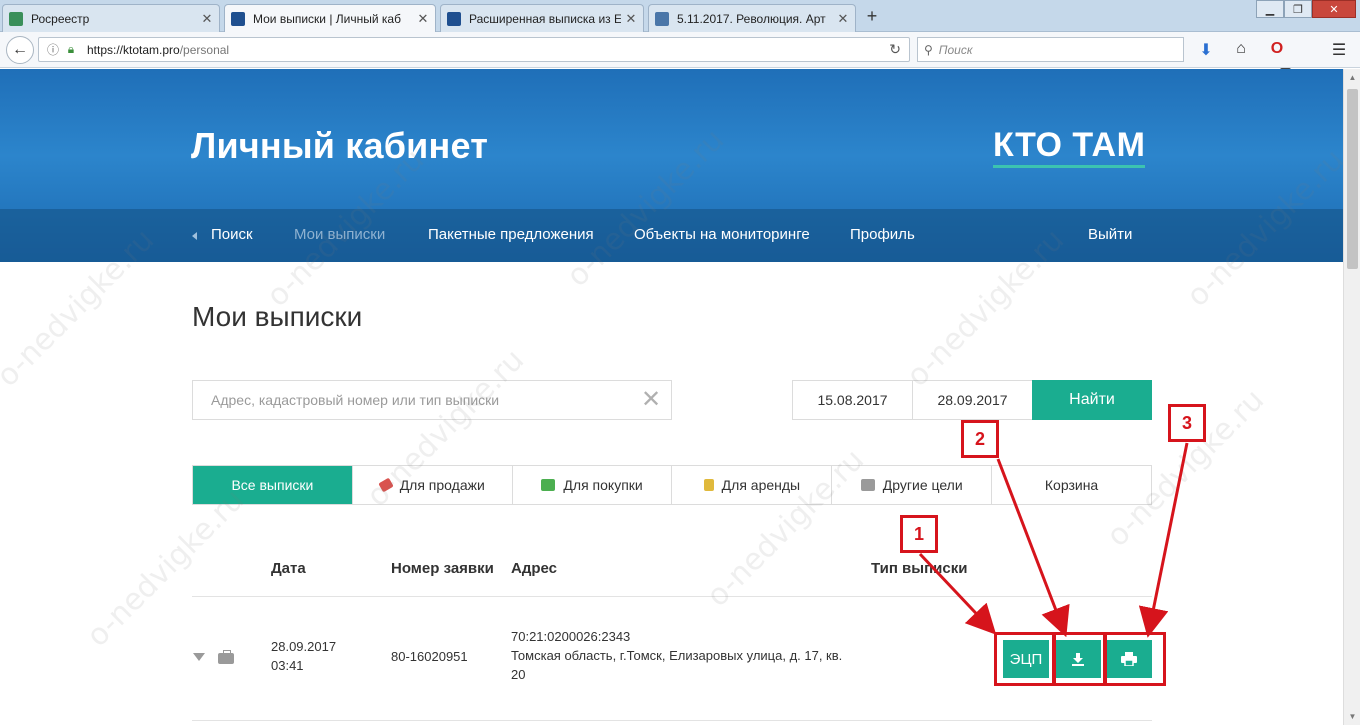  I want to click on annotation-arrows, so click(1053, 540).